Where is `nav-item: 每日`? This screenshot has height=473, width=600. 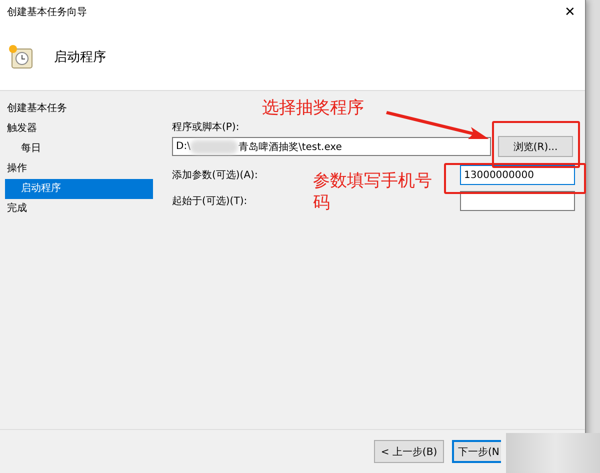 nav-item: 每日 is located at coordinates (79, 149).